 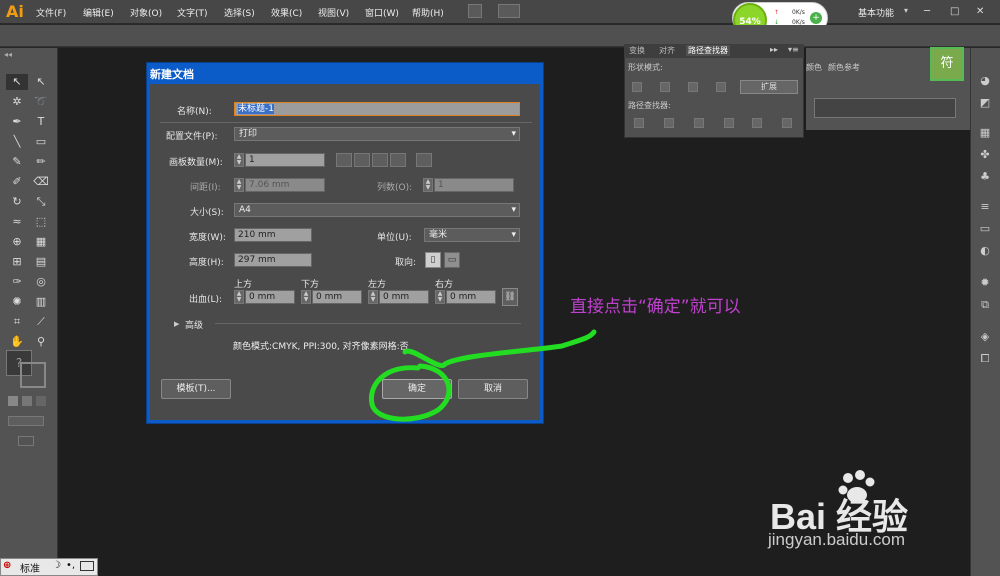 What do you see at coordinates (837, 539) in the screenshot?
I see `watermark-url: jingyan.baidu.com` at bounding box center [837, 539].